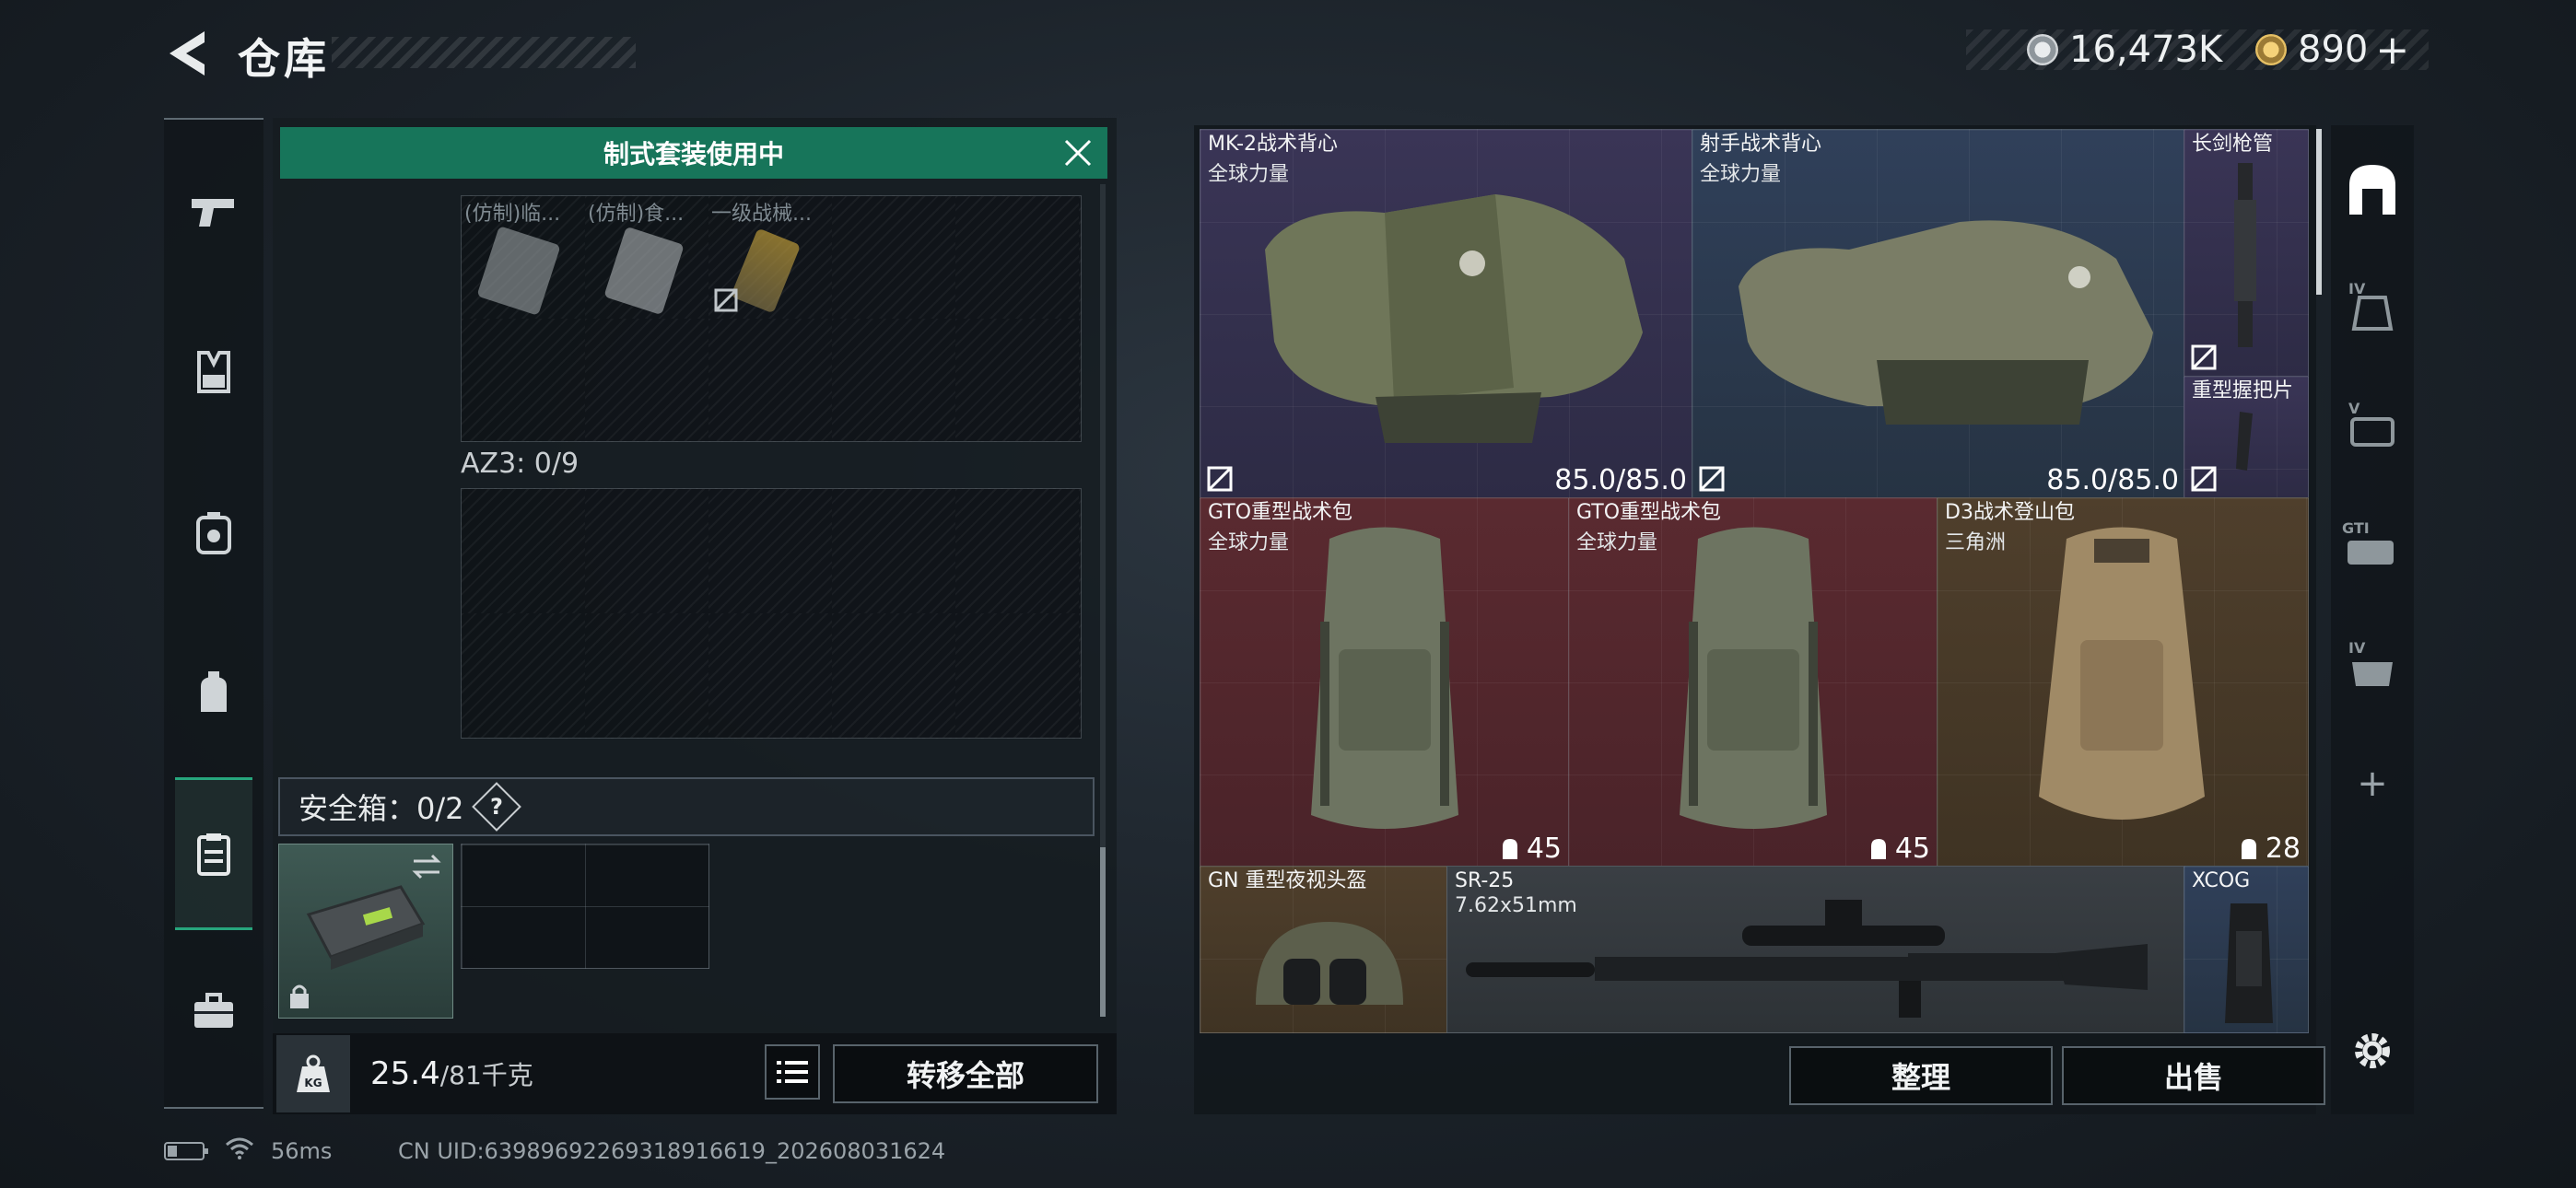 The image size is (2576, 1188). What do you see at coordinates (2249, 963) in the screenshot?
I see `scope-image` at bounding box center [2249, 963].